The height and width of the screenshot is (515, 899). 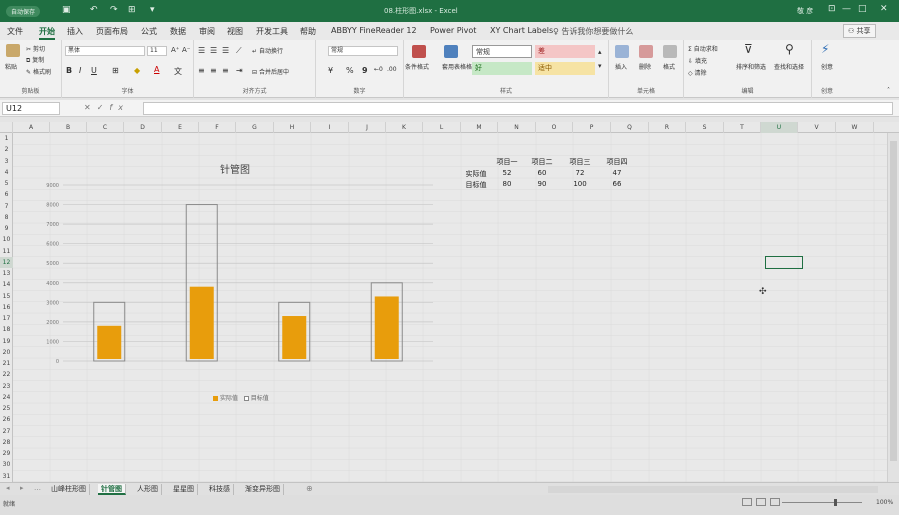 What do you see at coordinates (479, 127) in the screenshot?
I see `column-header: M` at bounding box center [479, 127].